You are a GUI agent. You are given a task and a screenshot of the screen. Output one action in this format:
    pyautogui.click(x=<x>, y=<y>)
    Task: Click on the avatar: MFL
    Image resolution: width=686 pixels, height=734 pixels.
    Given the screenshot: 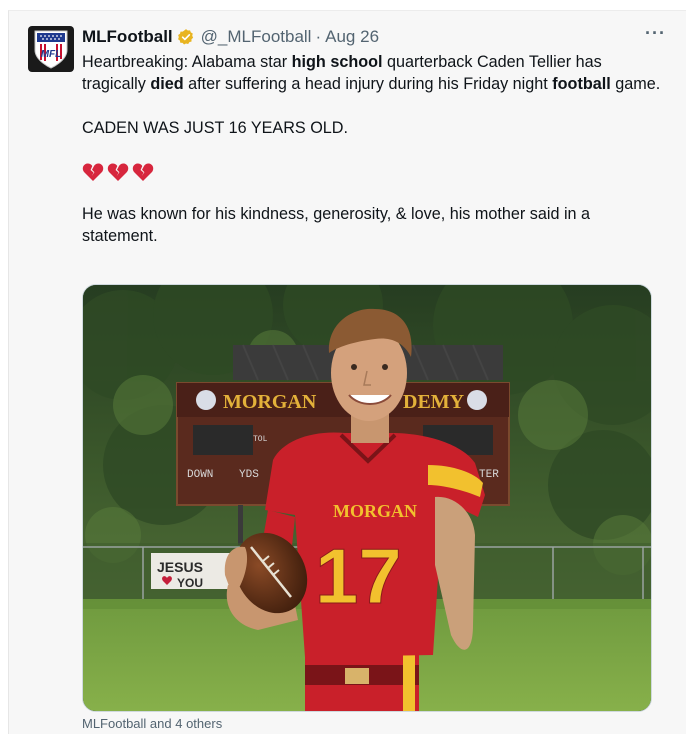 What is the action you would take?
    pyautogui.click(x=51, y=49)
    